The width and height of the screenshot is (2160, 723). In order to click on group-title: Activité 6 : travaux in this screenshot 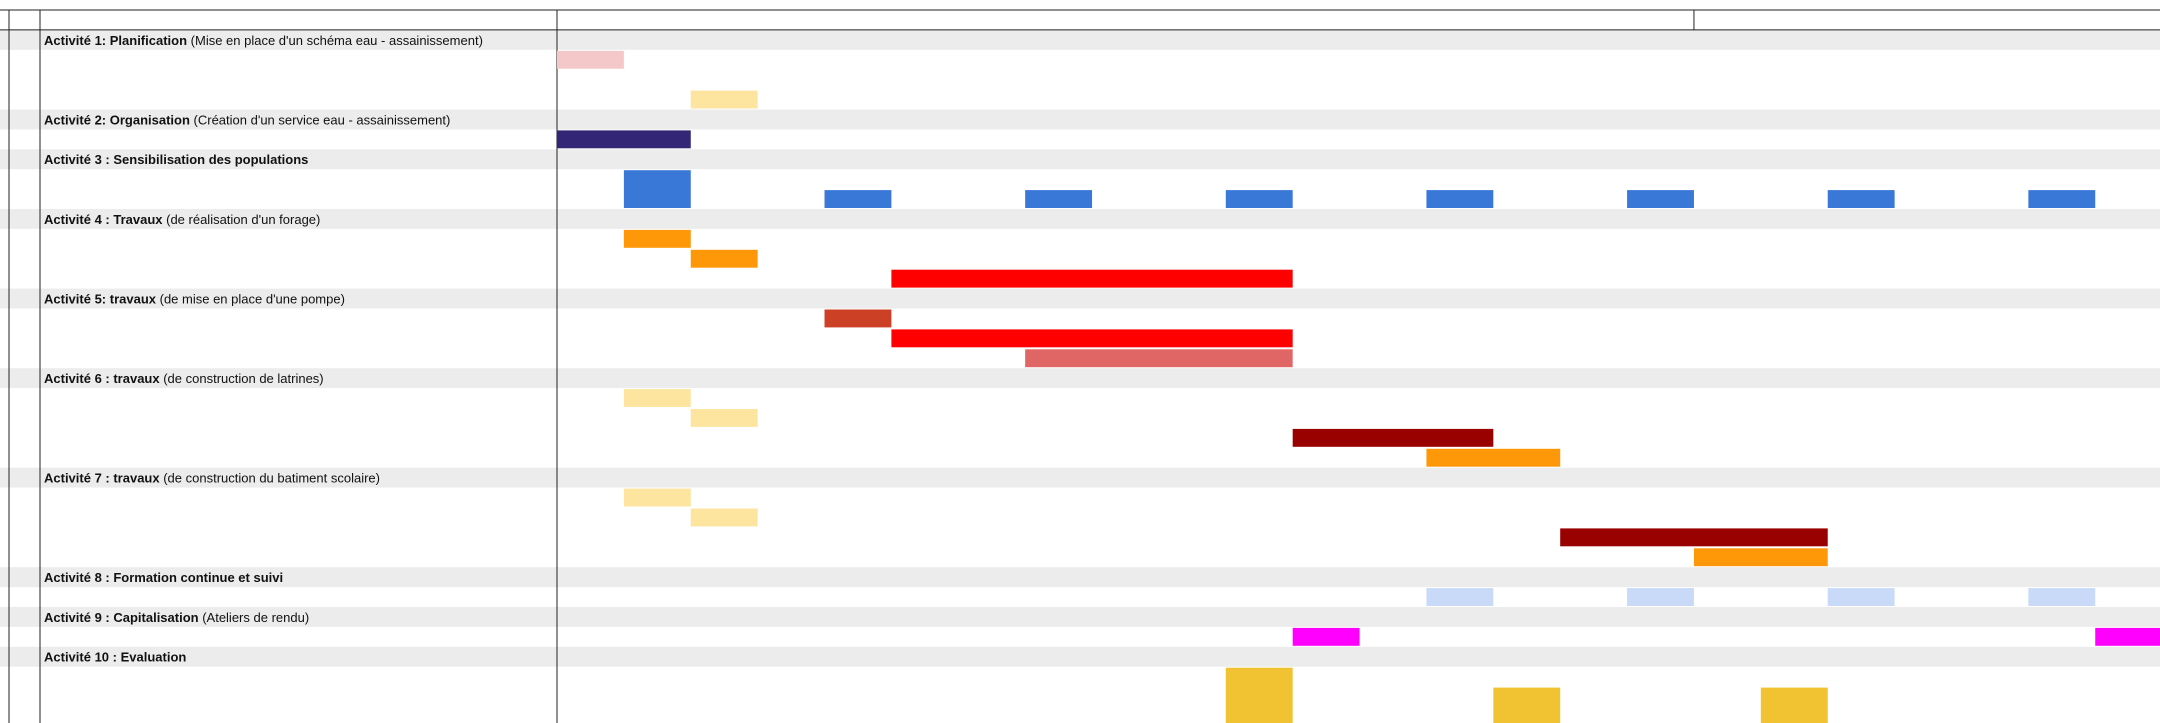, I will do `click(102, 378)`.